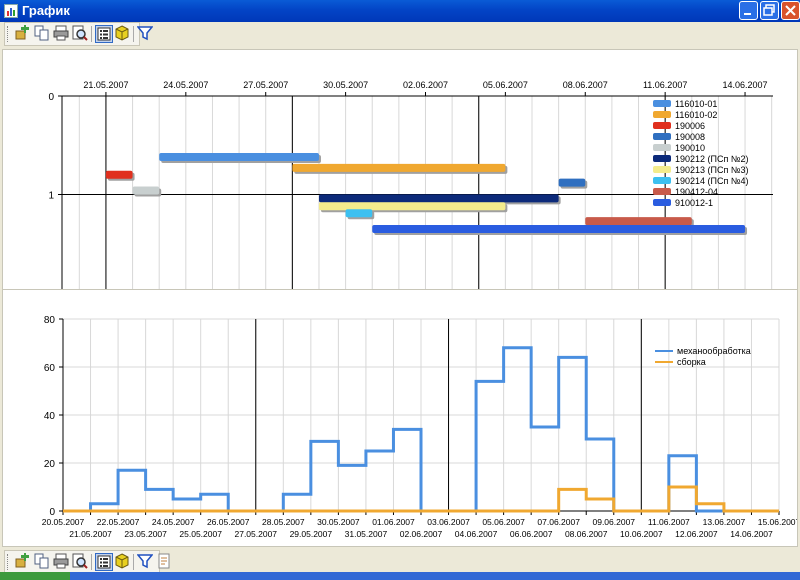  What do you see at coordinates (90, 534) in the screenshot?
I see `x-tick-label: 21.05.2007` at bounding box center [90, 534].